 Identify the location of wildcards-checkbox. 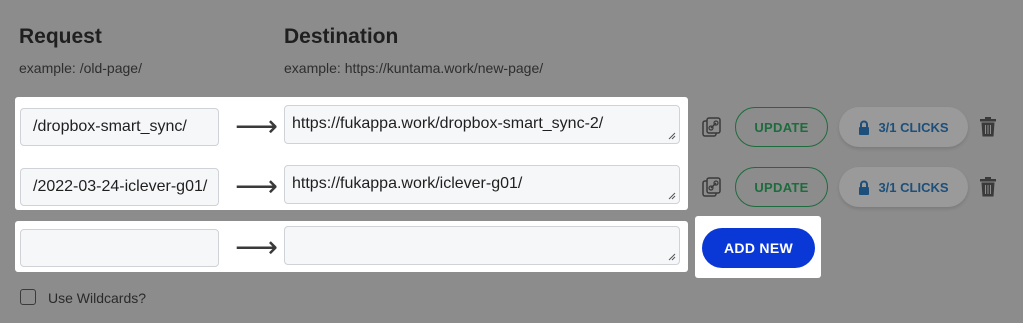
(28, 297).